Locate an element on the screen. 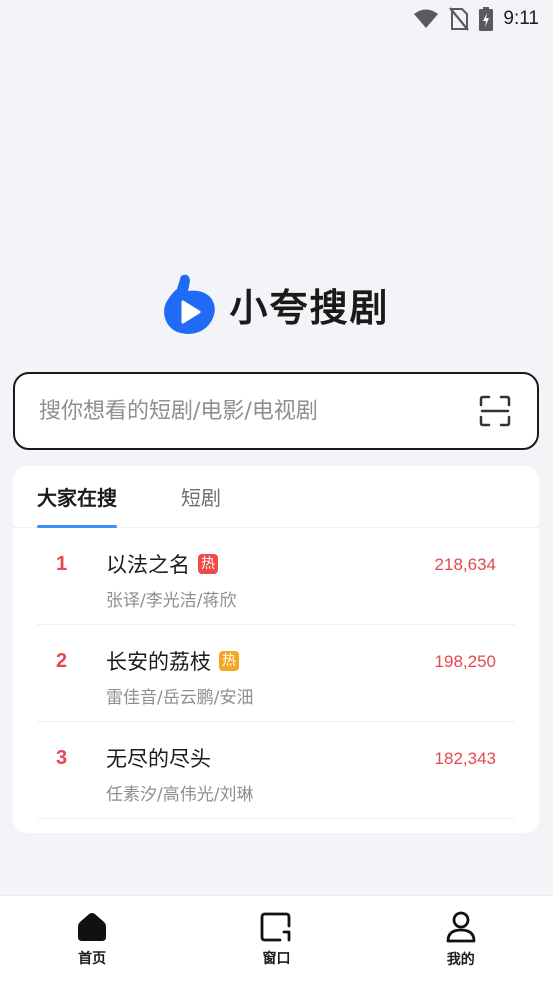 Image resolution: width=553 pixels, height=983 pixels. list-item: 2 长安的荔枝 热 雷佳音/岳云鹏/安沺 198,250 is located at coordinates (276, 673).